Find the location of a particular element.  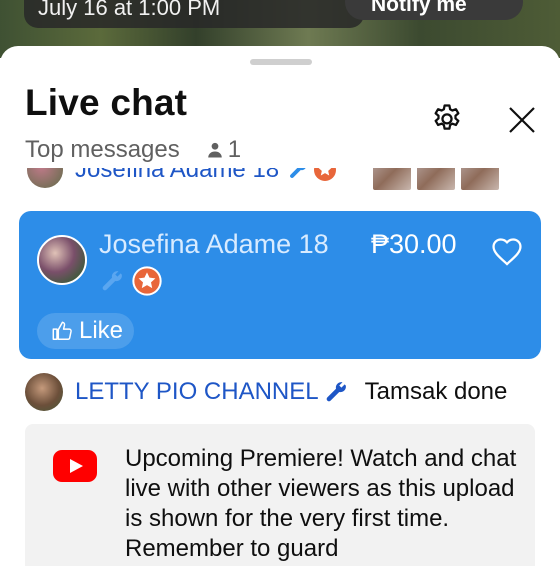

chat-filter-row: Top messages 1 is located at coordinates (133, 150).